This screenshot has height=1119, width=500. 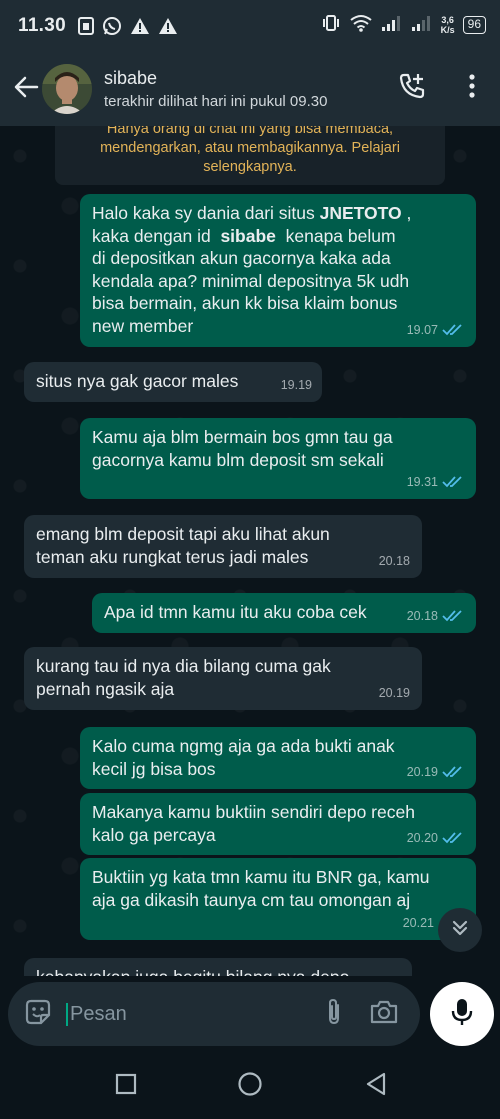 I want to click on add-call-icon, so click(x=412, y=88).